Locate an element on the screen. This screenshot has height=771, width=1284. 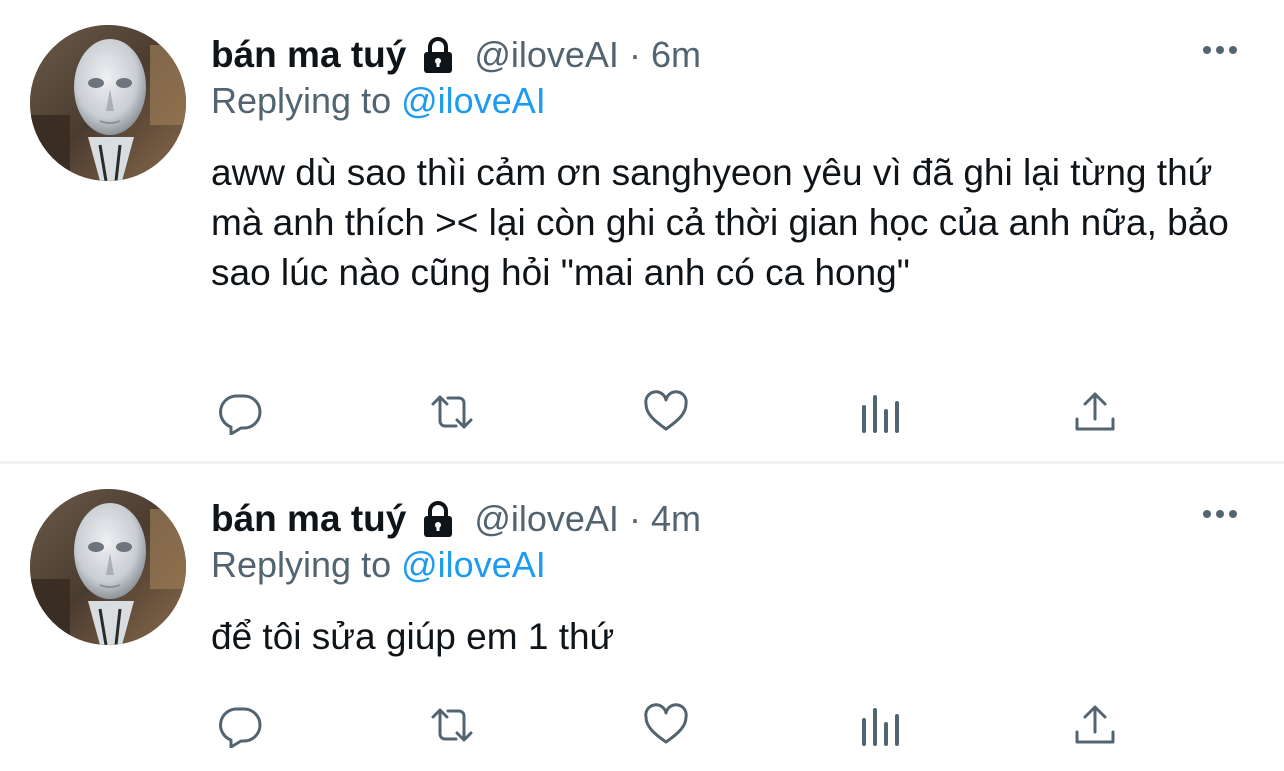
timestamp: 6m is located at coordinates (676, 55).